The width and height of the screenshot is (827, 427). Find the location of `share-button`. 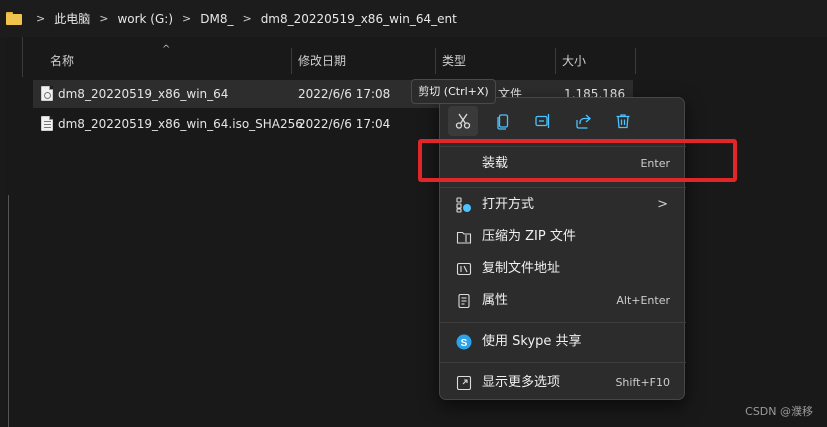

share-button is located at coordinates (583, 121).